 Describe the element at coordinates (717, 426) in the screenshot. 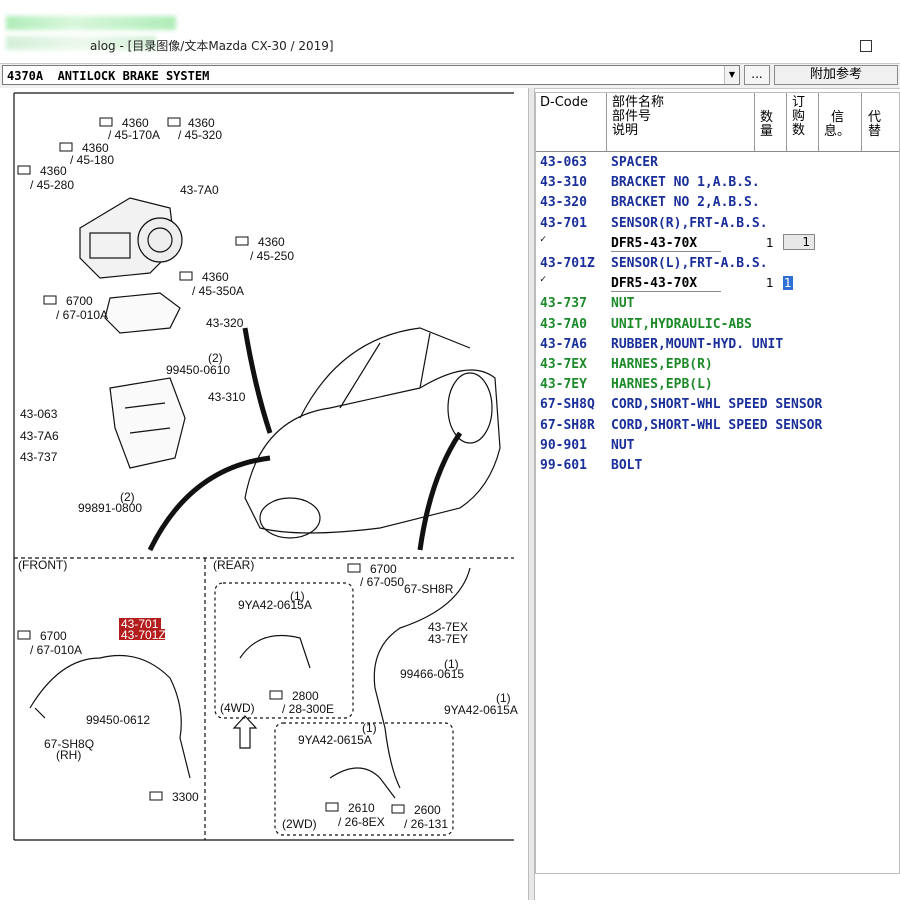

I see `table-row: 67-SH8R CORD,SHORT-WHL SPEED SENSOR` at that location.